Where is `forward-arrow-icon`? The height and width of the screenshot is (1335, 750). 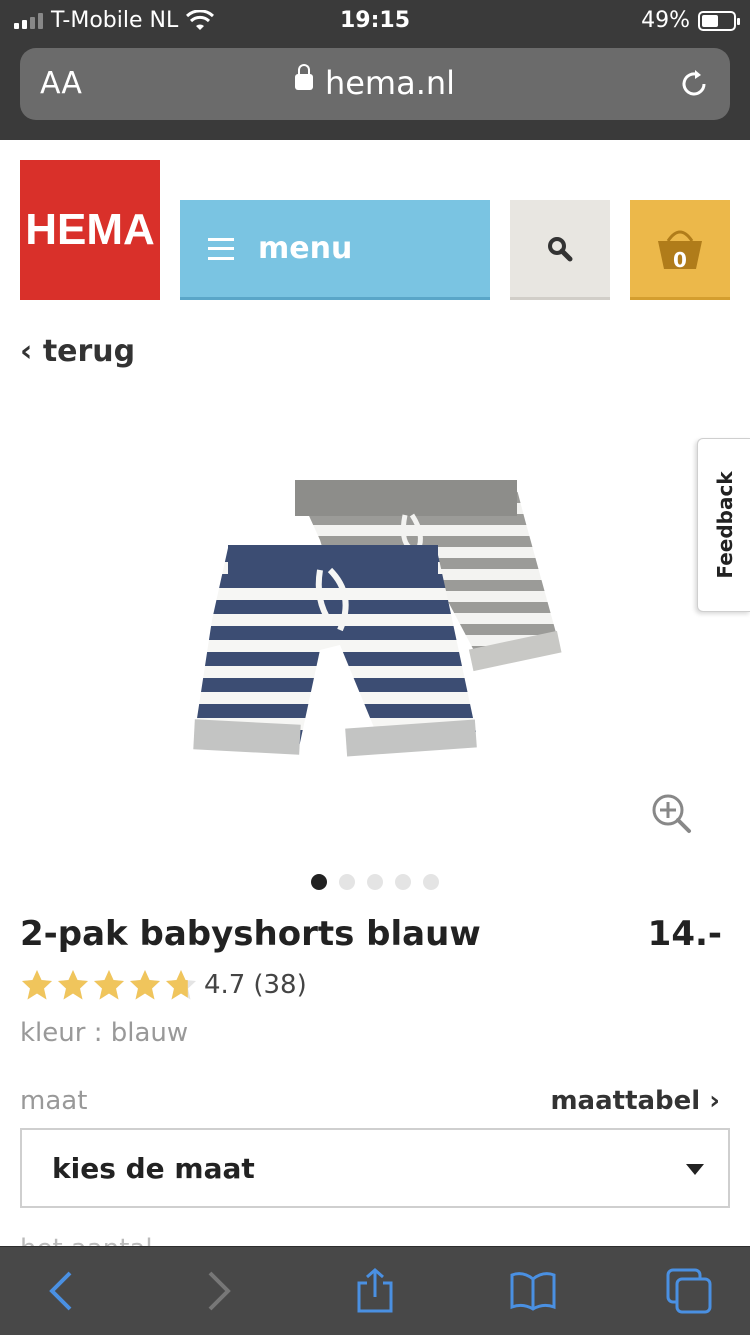 forward-arrow-icon is located at coordinates (216, 1291).